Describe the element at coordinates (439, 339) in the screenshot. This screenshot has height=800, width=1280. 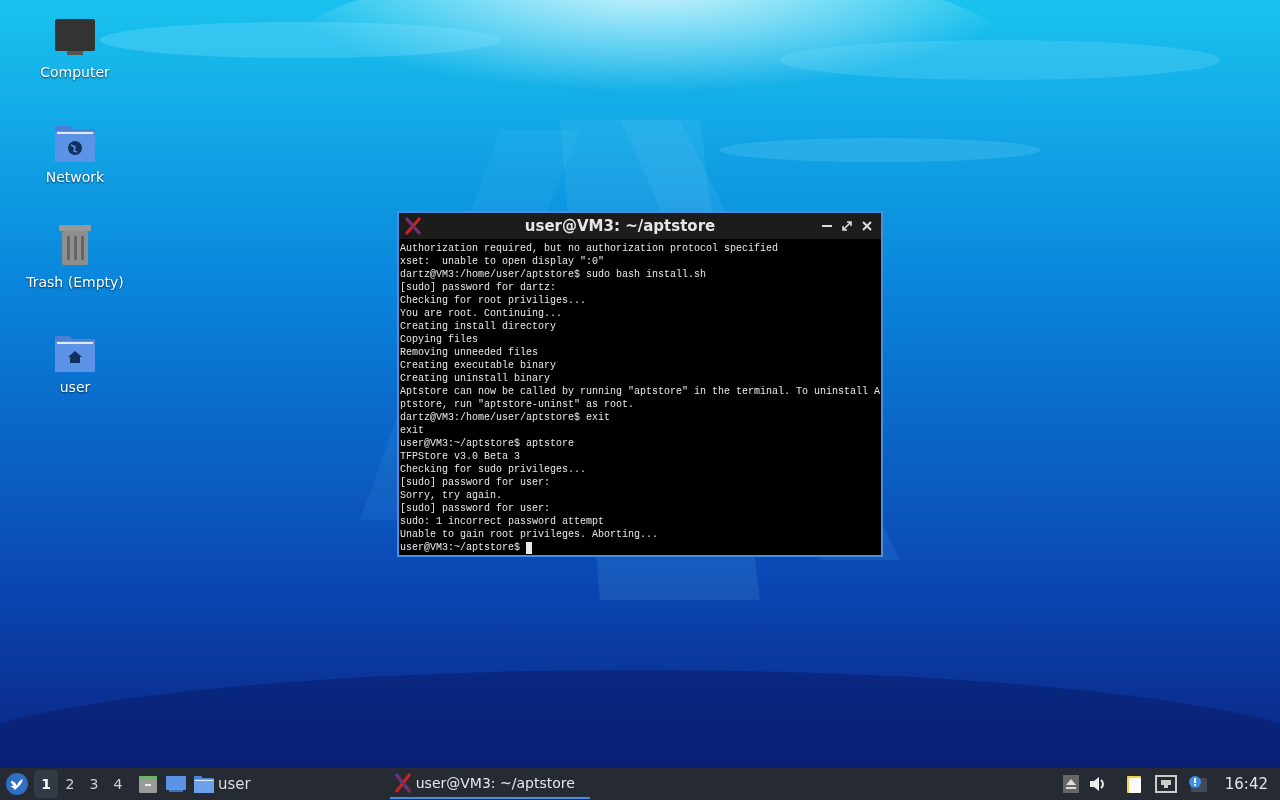
I see `terminal-line: Copying files` at that location.